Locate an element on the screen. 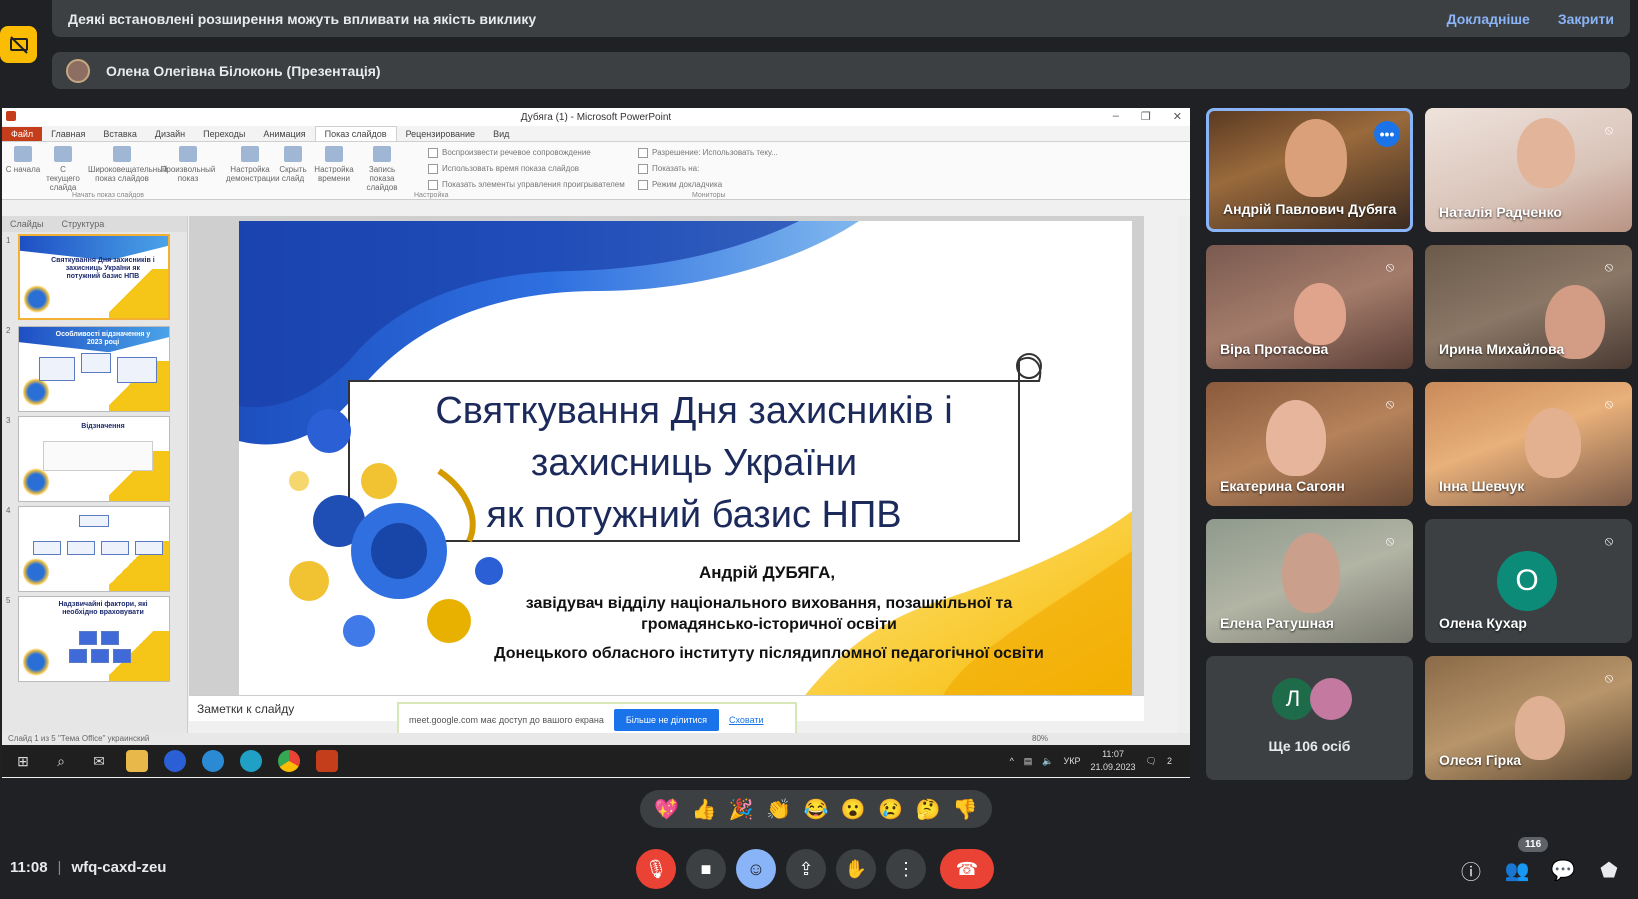 The height and width of the screenshot is (899, 1638). ribbon-record: Запись показа слайдов is located at coordinates (382, 169).